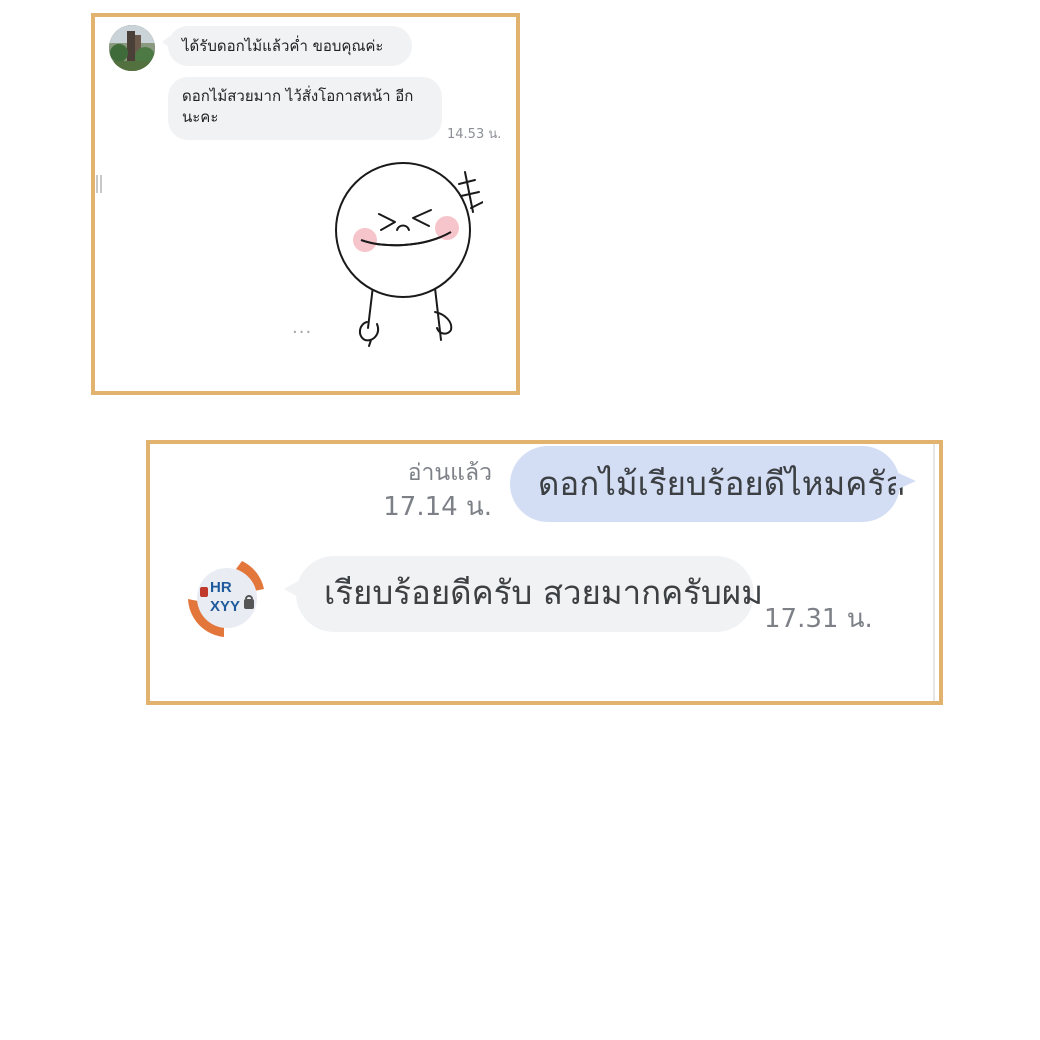 The image size is (1040, 1040). I want to click on message-bubble: ดอกไม้สวยมาก ไว้สั่งโอกาสหน้า อีกนะคะ, so click(305, 108).